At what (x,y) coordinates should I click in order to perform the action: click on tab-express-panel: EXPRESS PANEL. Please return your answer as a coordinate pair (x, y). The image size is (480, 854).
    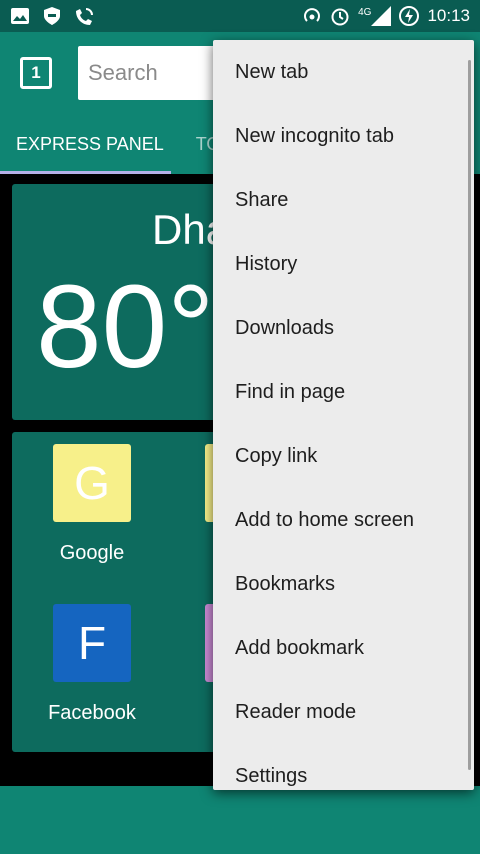
    Looking at the image, I should click on (90, 144).